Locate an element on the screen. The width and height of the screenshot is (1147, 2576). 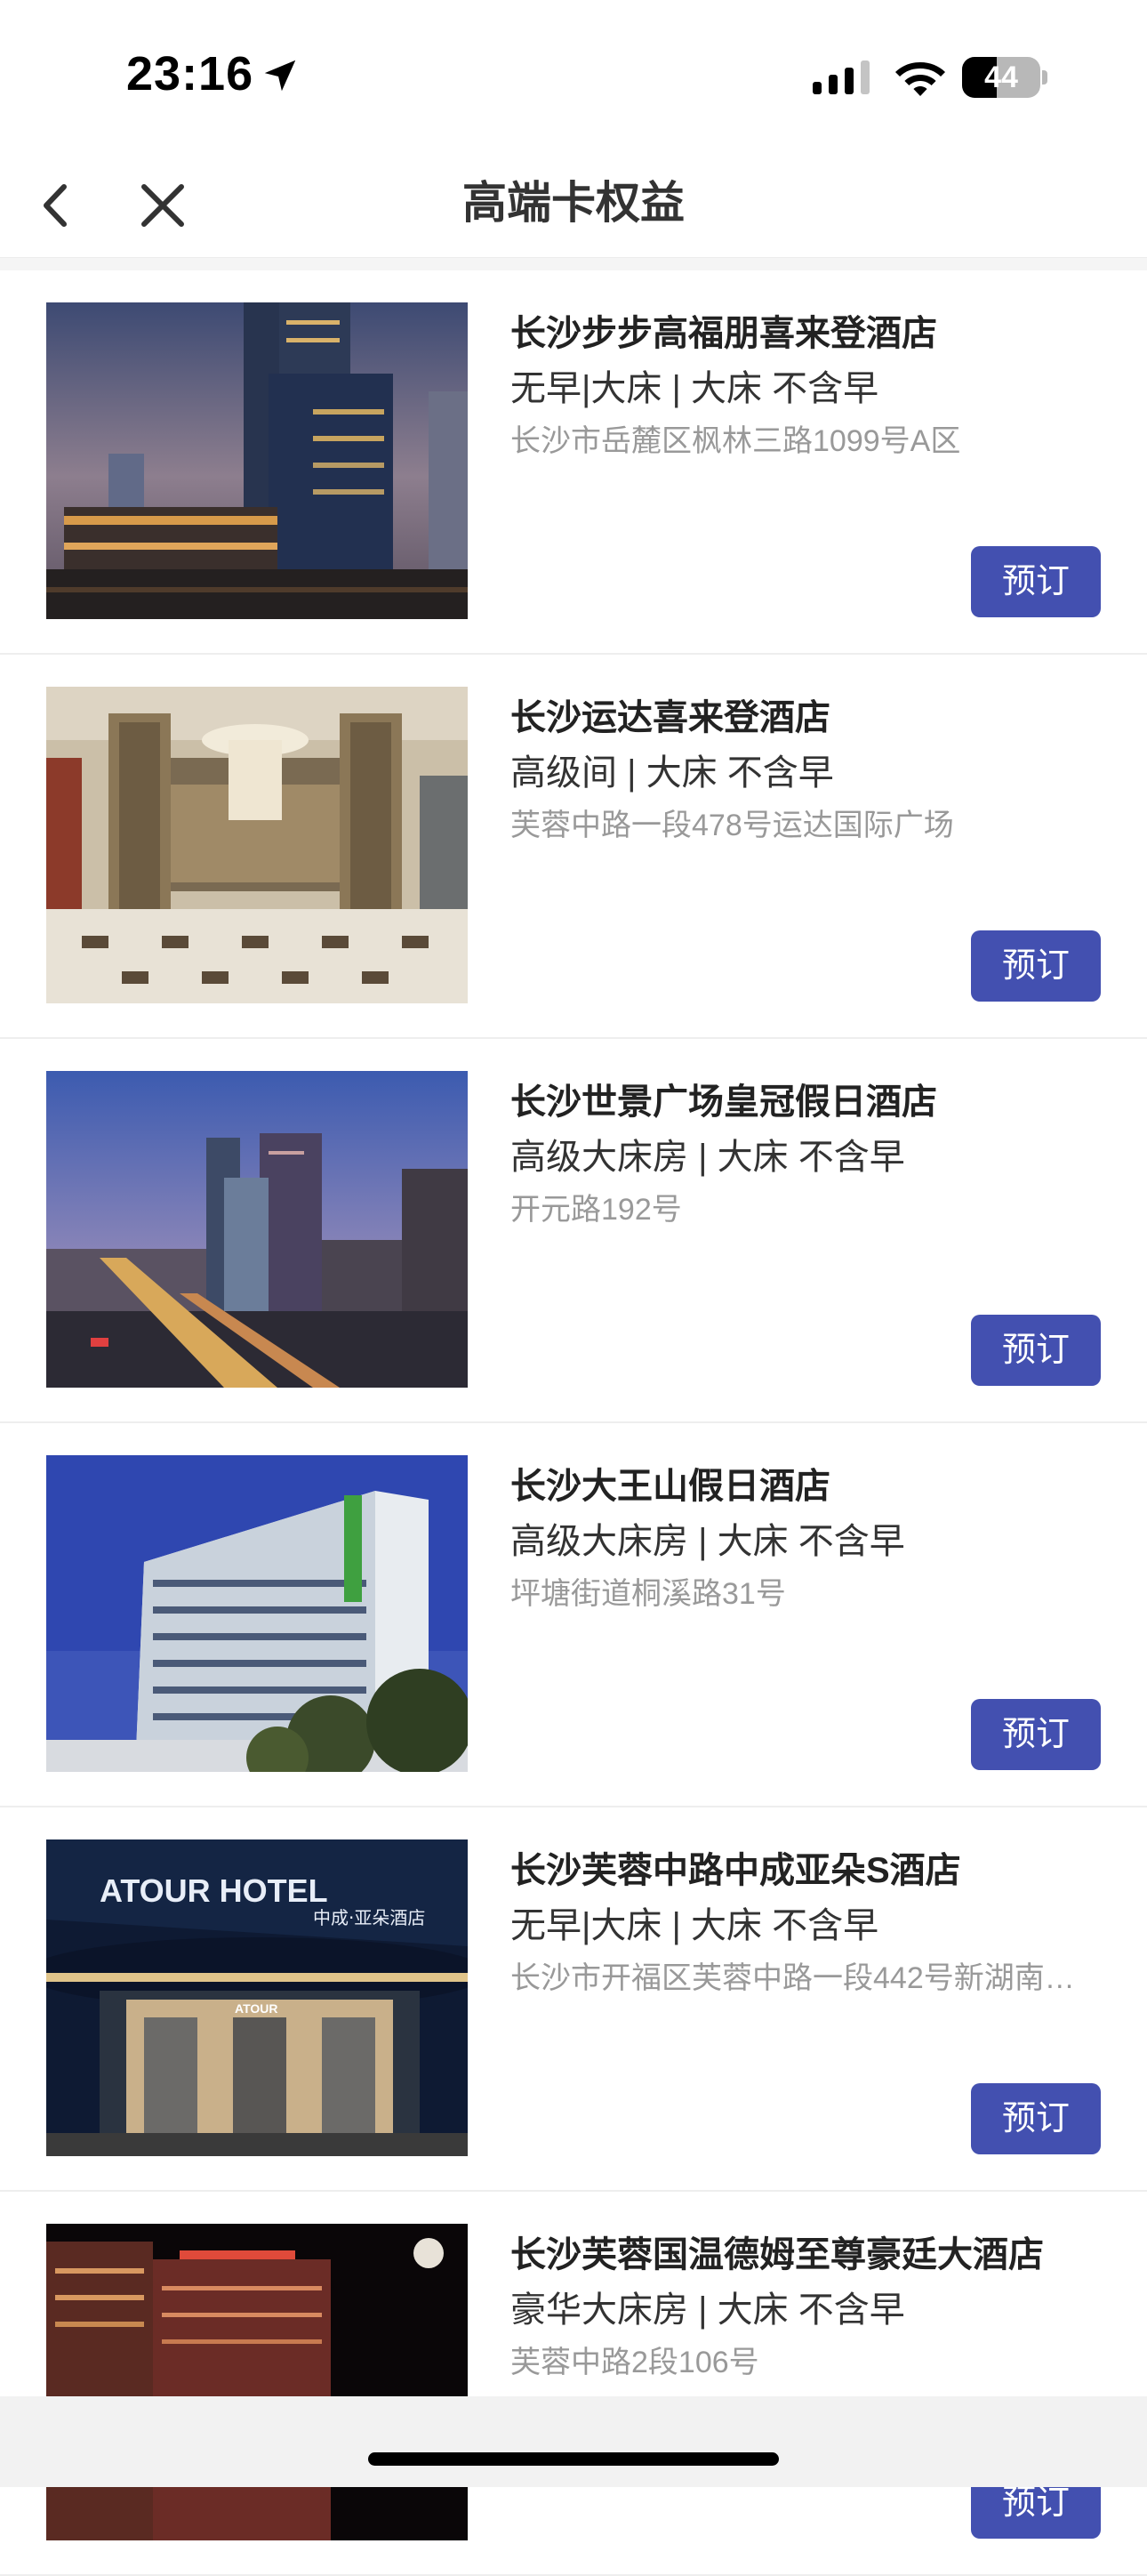
hotel-name: 长沙芙蓉中路中成亚朵S酒店 is located at coordinates (735, 1870).